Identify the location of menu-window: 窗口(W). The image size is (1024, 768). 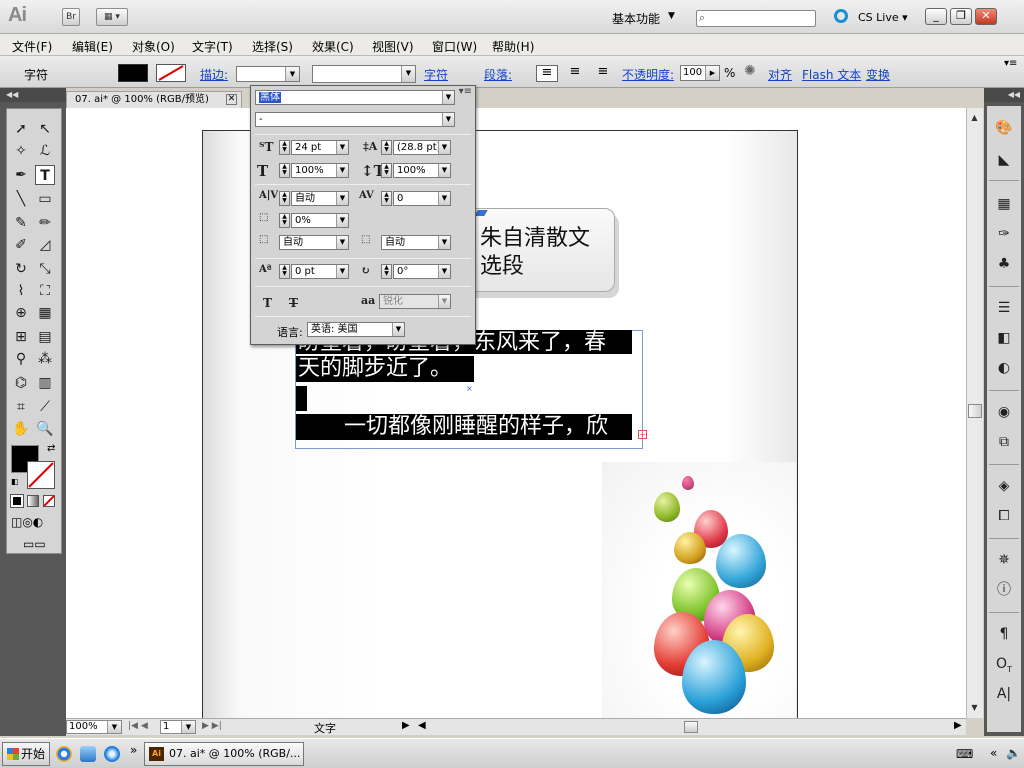
(454, 46).